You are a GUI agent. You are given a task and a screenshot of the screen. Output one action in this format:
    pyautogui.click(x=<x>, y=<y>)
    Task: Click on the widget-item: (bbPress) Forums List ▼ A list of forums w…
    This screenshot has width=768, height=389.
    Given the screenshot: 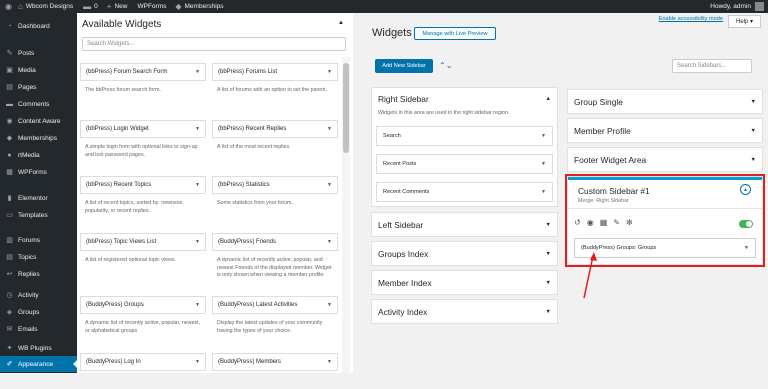 What is the action you would take?
    pyautogui.click(x=275, y=79)
    